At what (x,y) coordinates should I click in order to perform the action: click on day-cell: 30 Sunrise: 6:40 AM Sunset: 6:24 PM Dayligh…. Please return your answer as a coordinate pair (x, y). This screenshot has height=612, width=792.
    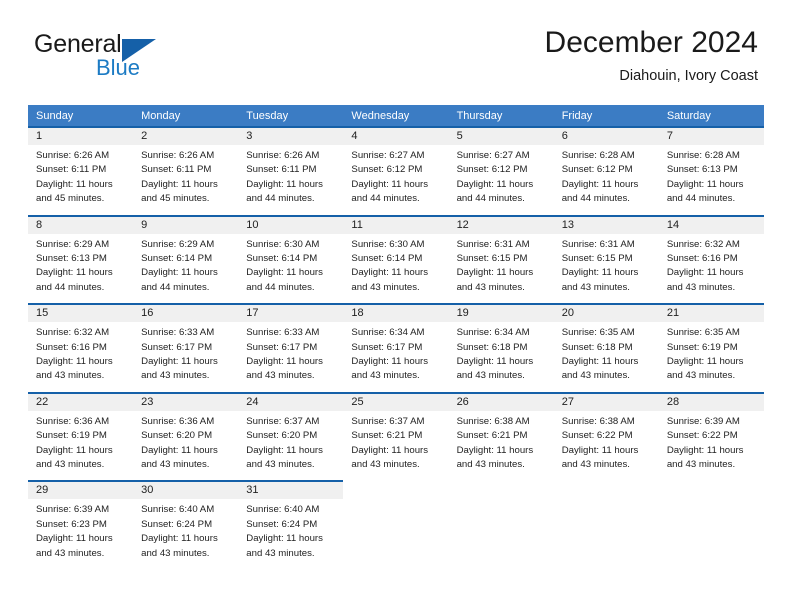
    Looking at the image, I should click on (186, 524).